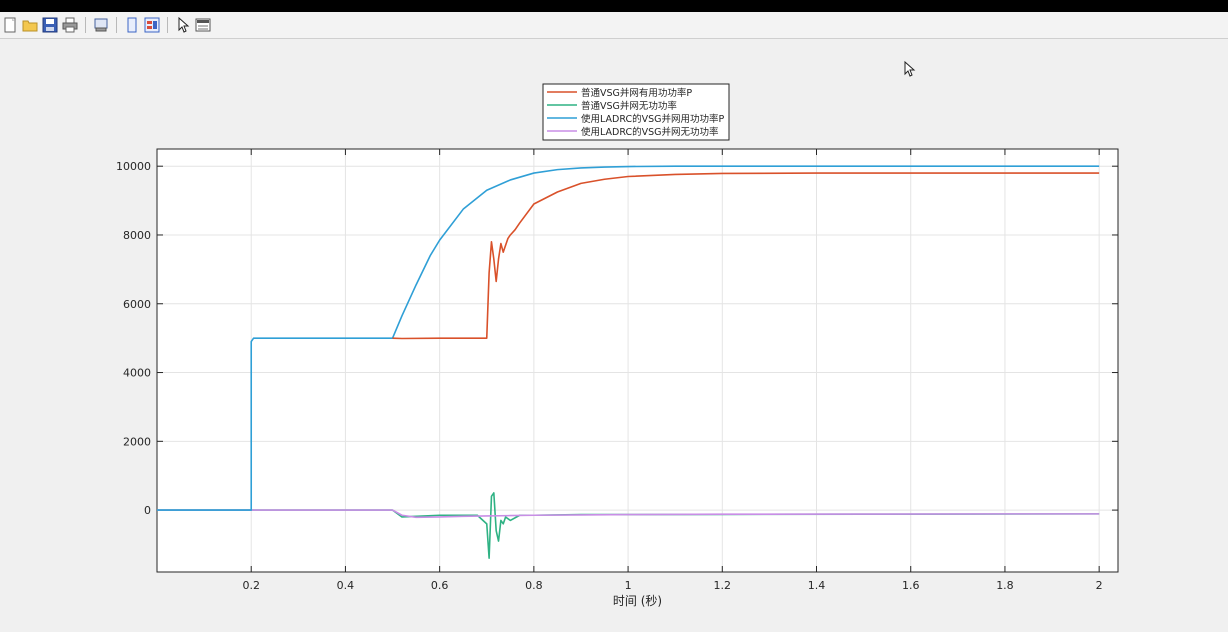 This screenshot has width=1228, height=632. Describe the element at coordinates (1005, 585) in the screenshot. I see `x-tick-label: 1.8` at that location.